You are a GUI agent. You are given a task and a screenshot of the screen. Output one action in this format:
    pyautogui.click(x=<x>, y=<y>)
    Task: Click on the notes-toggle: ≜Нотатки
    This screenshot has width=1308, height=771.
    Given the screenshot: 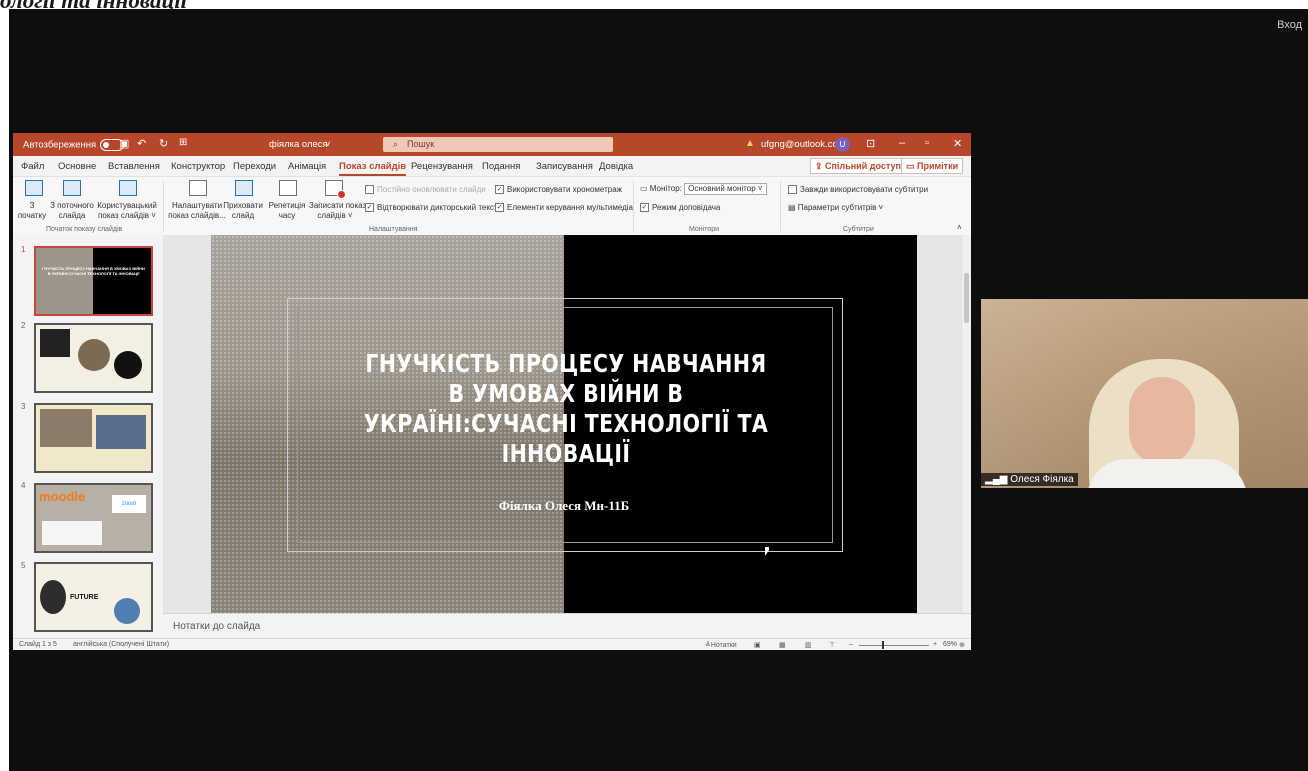 What is the action you would take?
    pyautogui.click(x=721, y=645)
    